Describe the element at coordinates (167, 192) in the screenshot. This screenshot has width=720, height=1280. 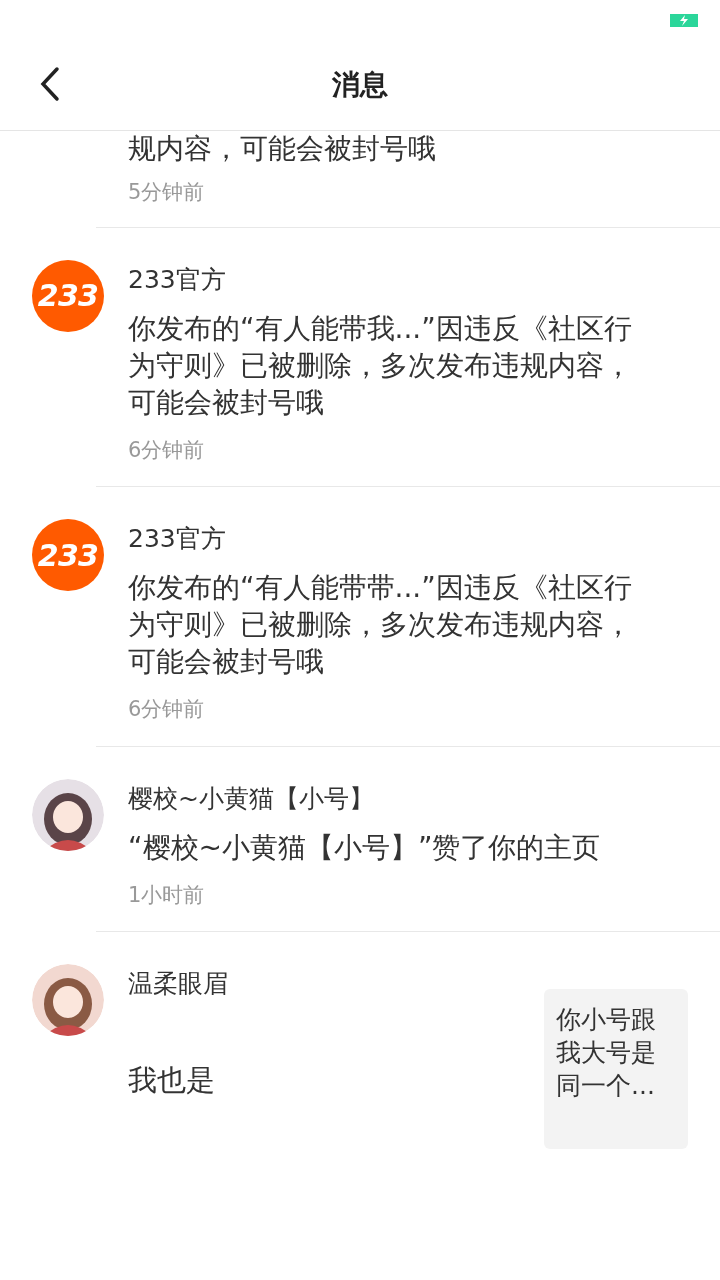
I see `message-time: 5分钟前` at that location.